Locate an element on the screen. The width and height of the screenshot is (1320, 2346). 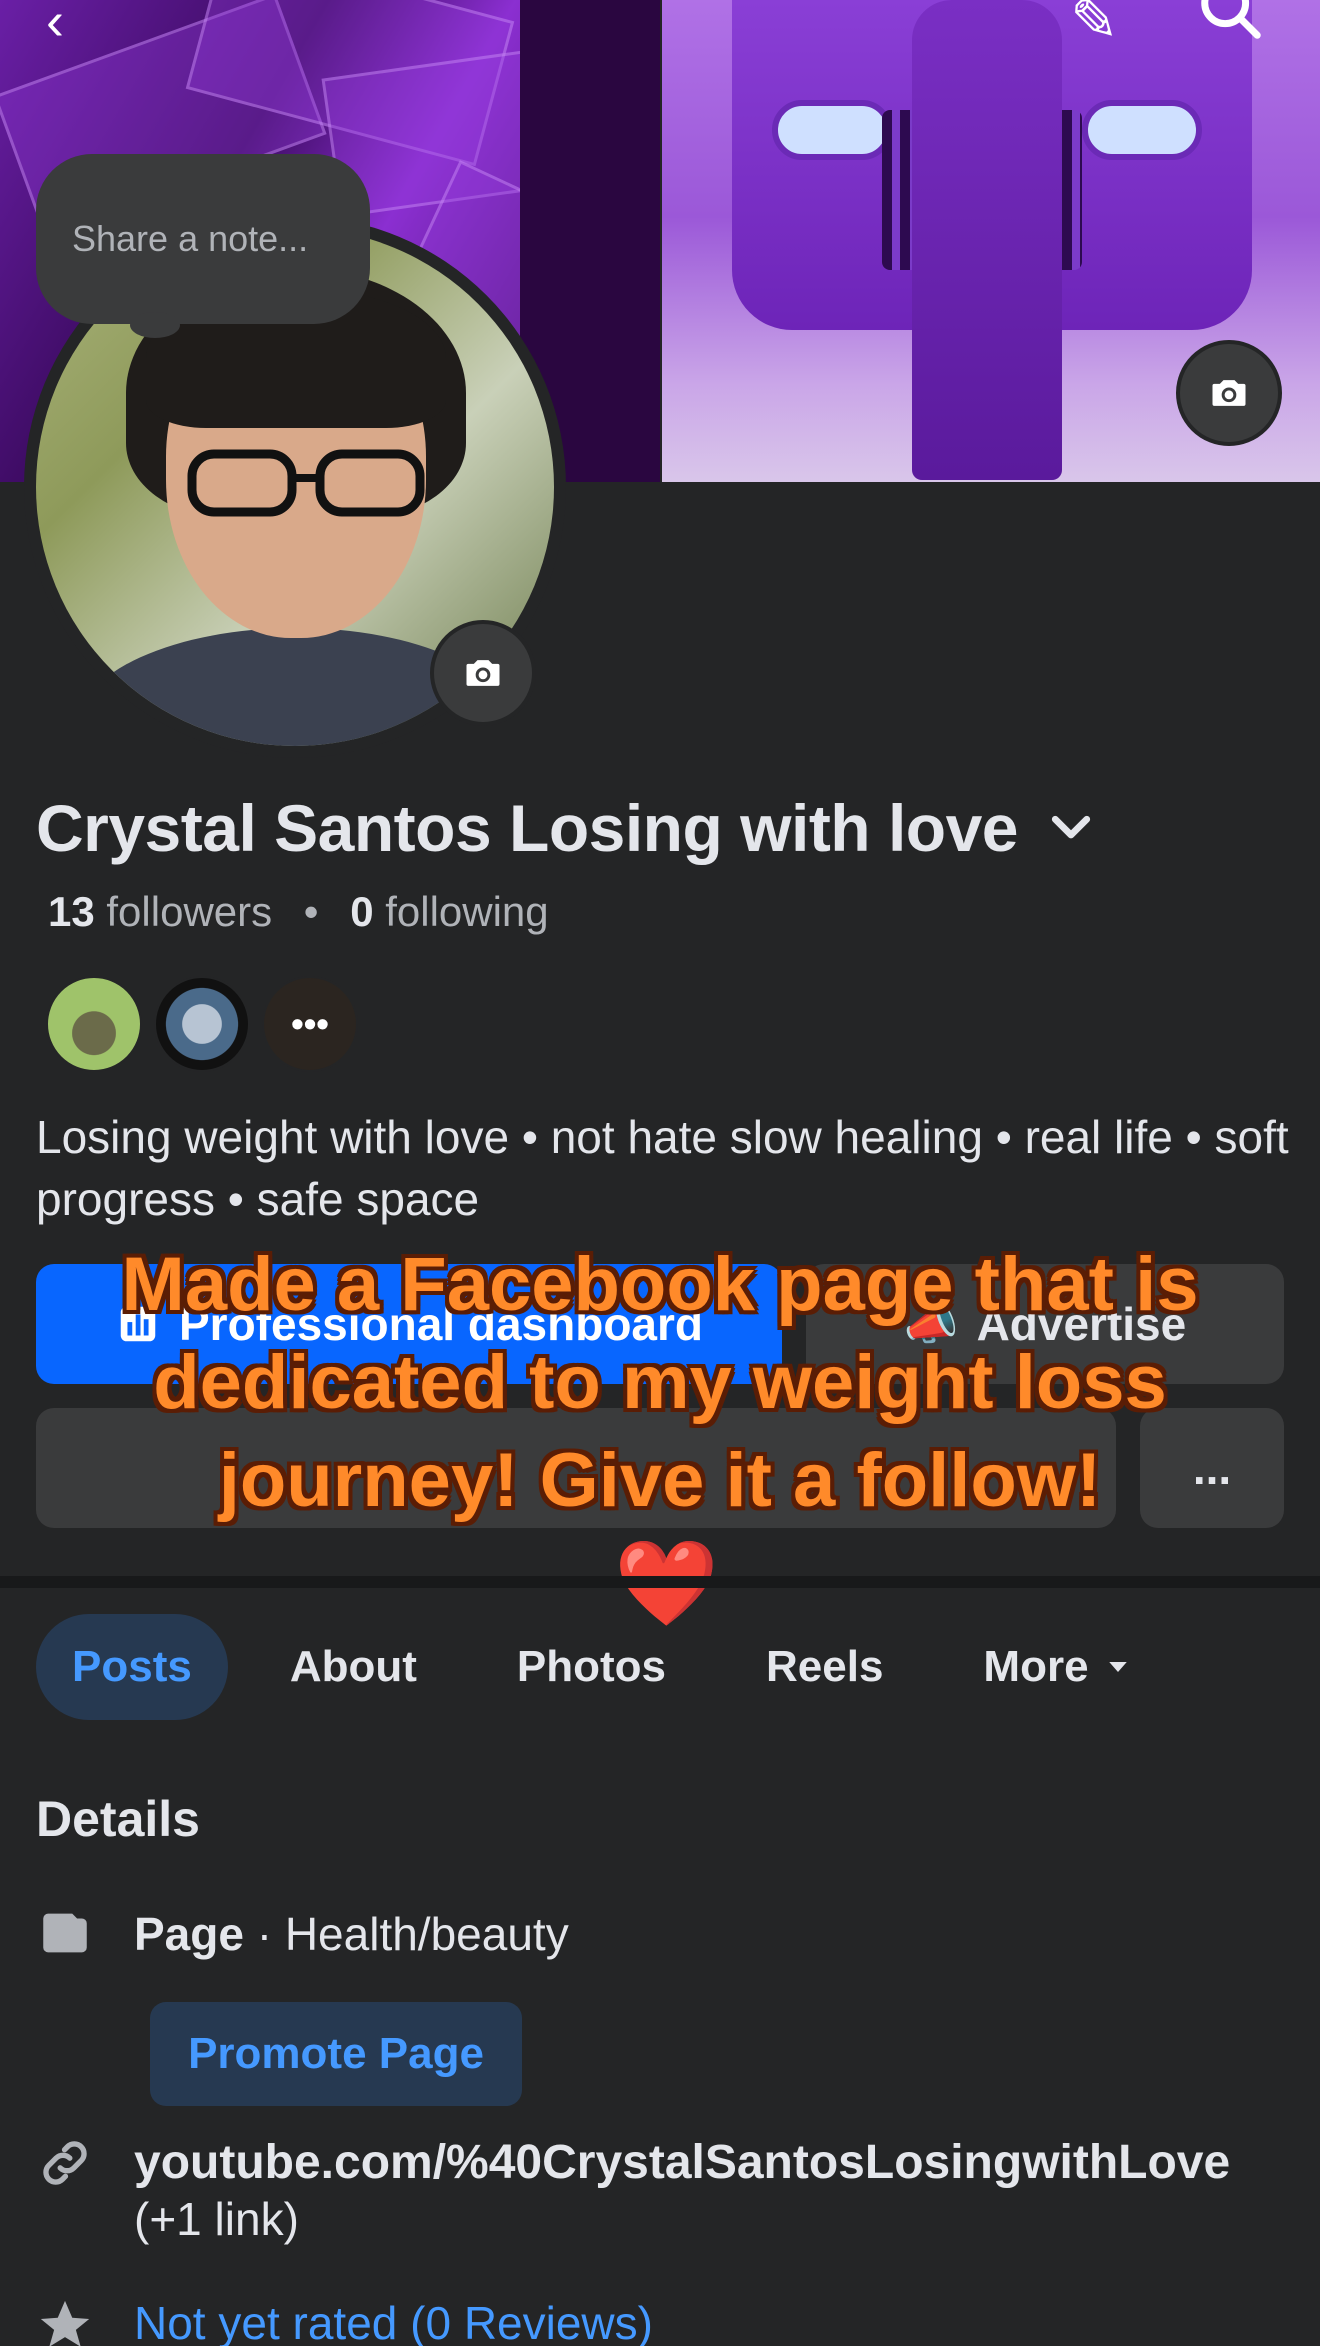
profile-tabs: Posts About Photos Reels More is located at coordinates (609, 1667).